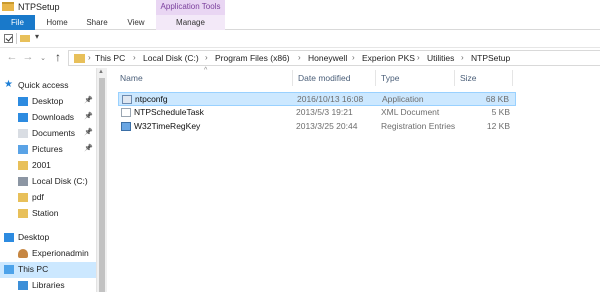 Image resolution: width=600 pixels, height=292 pixels. I want to click on libraries-icon, so click(23, 285).